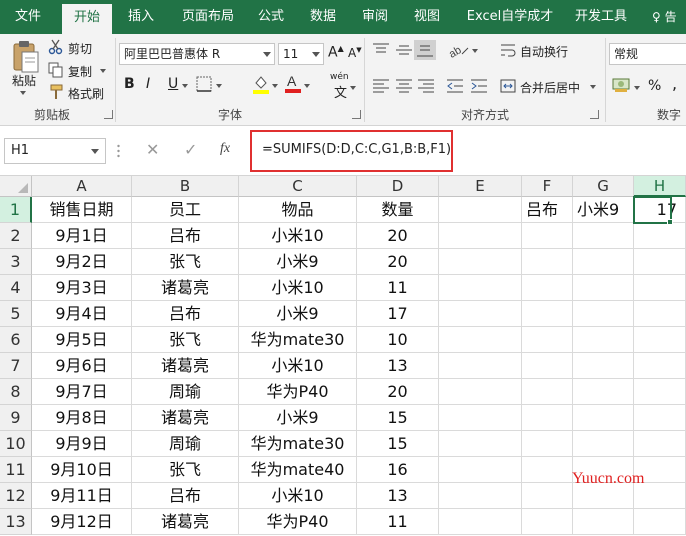 This screenshot has height=536, width=686. I want to click on tab-excel-self-study: Excel自学成才, so click(510, 17).